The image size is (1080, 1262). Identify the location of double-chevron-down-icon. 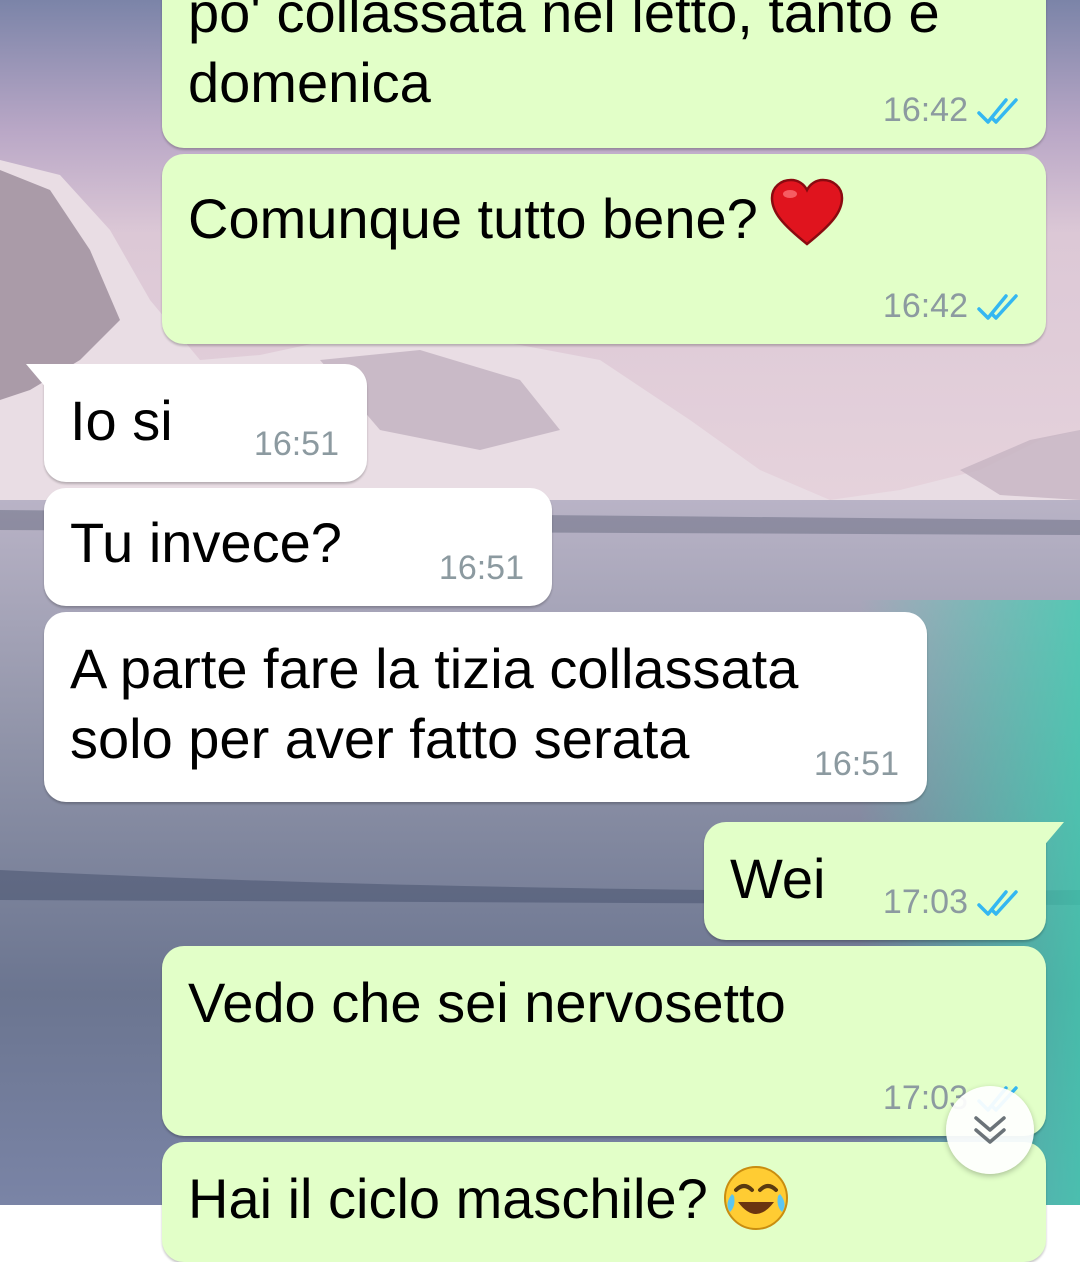
(990, 1130).